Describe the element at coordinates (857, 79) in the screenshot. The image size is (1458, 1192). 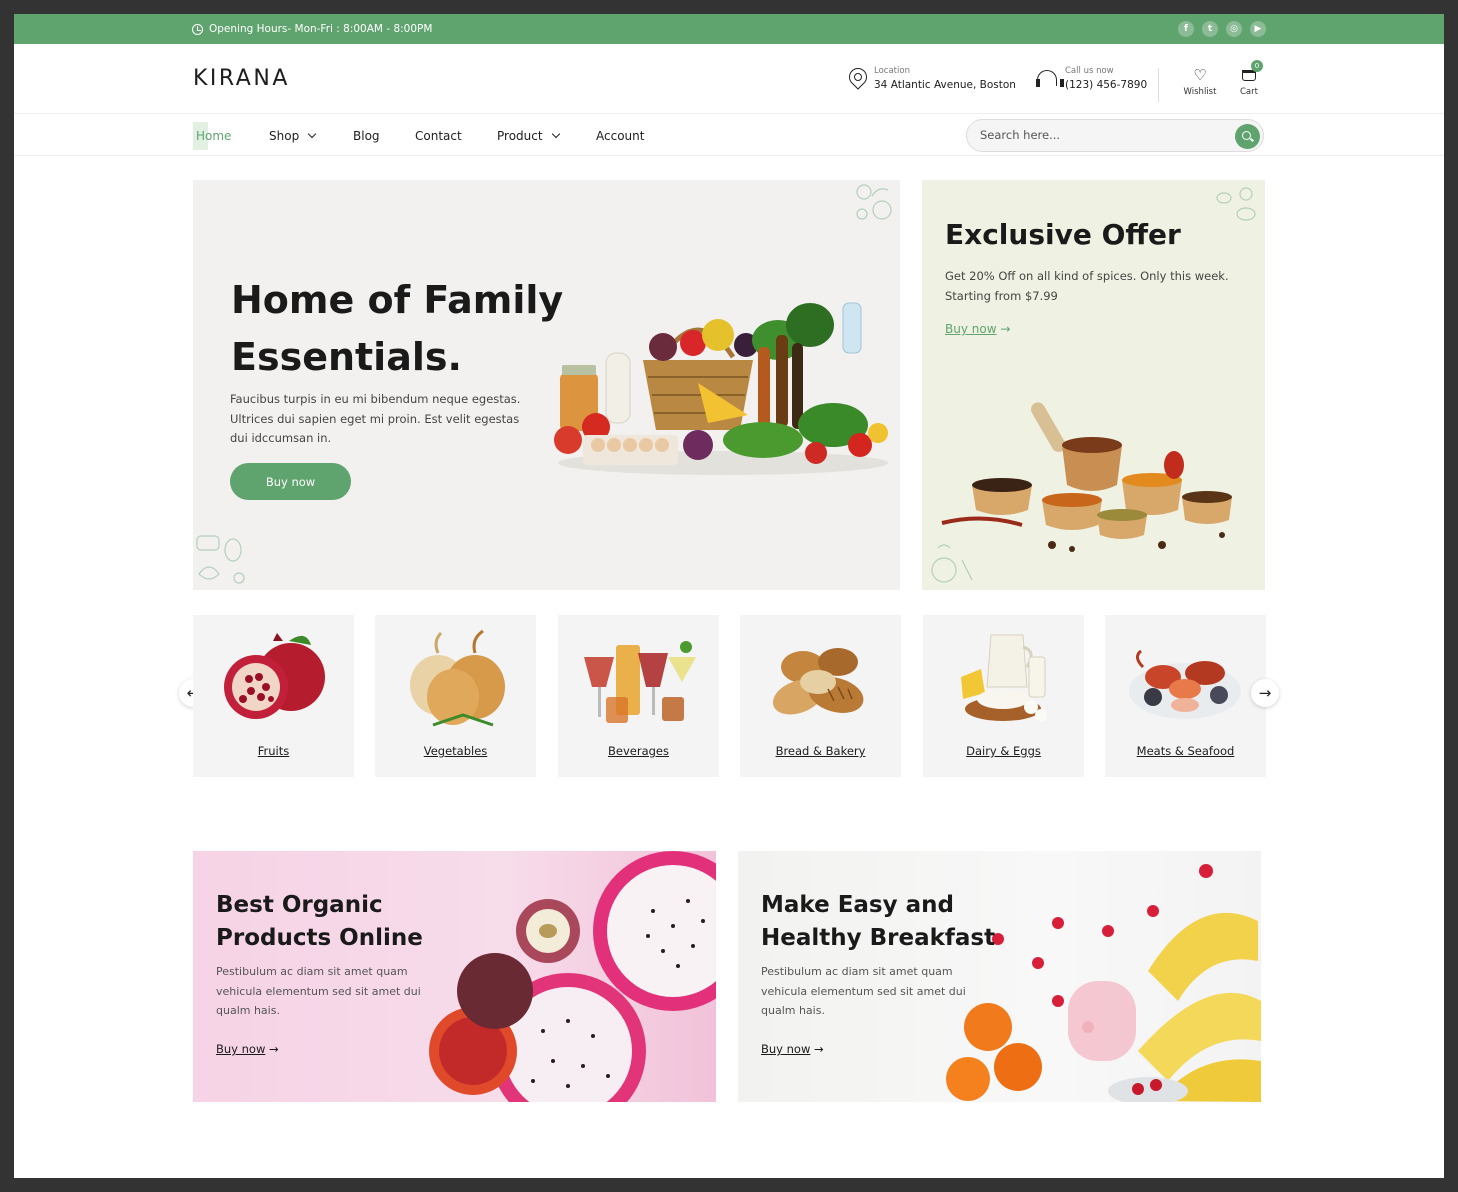
I see `location-pin-icon` at that location.